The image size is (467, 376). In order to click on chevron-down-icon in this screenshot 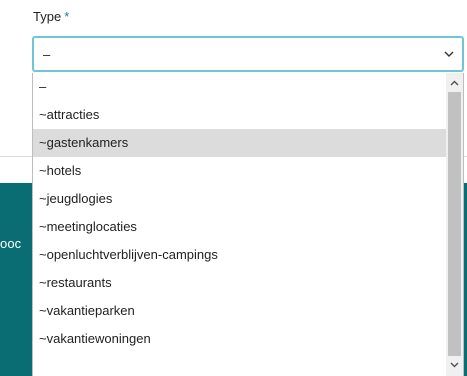, I will do `click(449, 54)`.